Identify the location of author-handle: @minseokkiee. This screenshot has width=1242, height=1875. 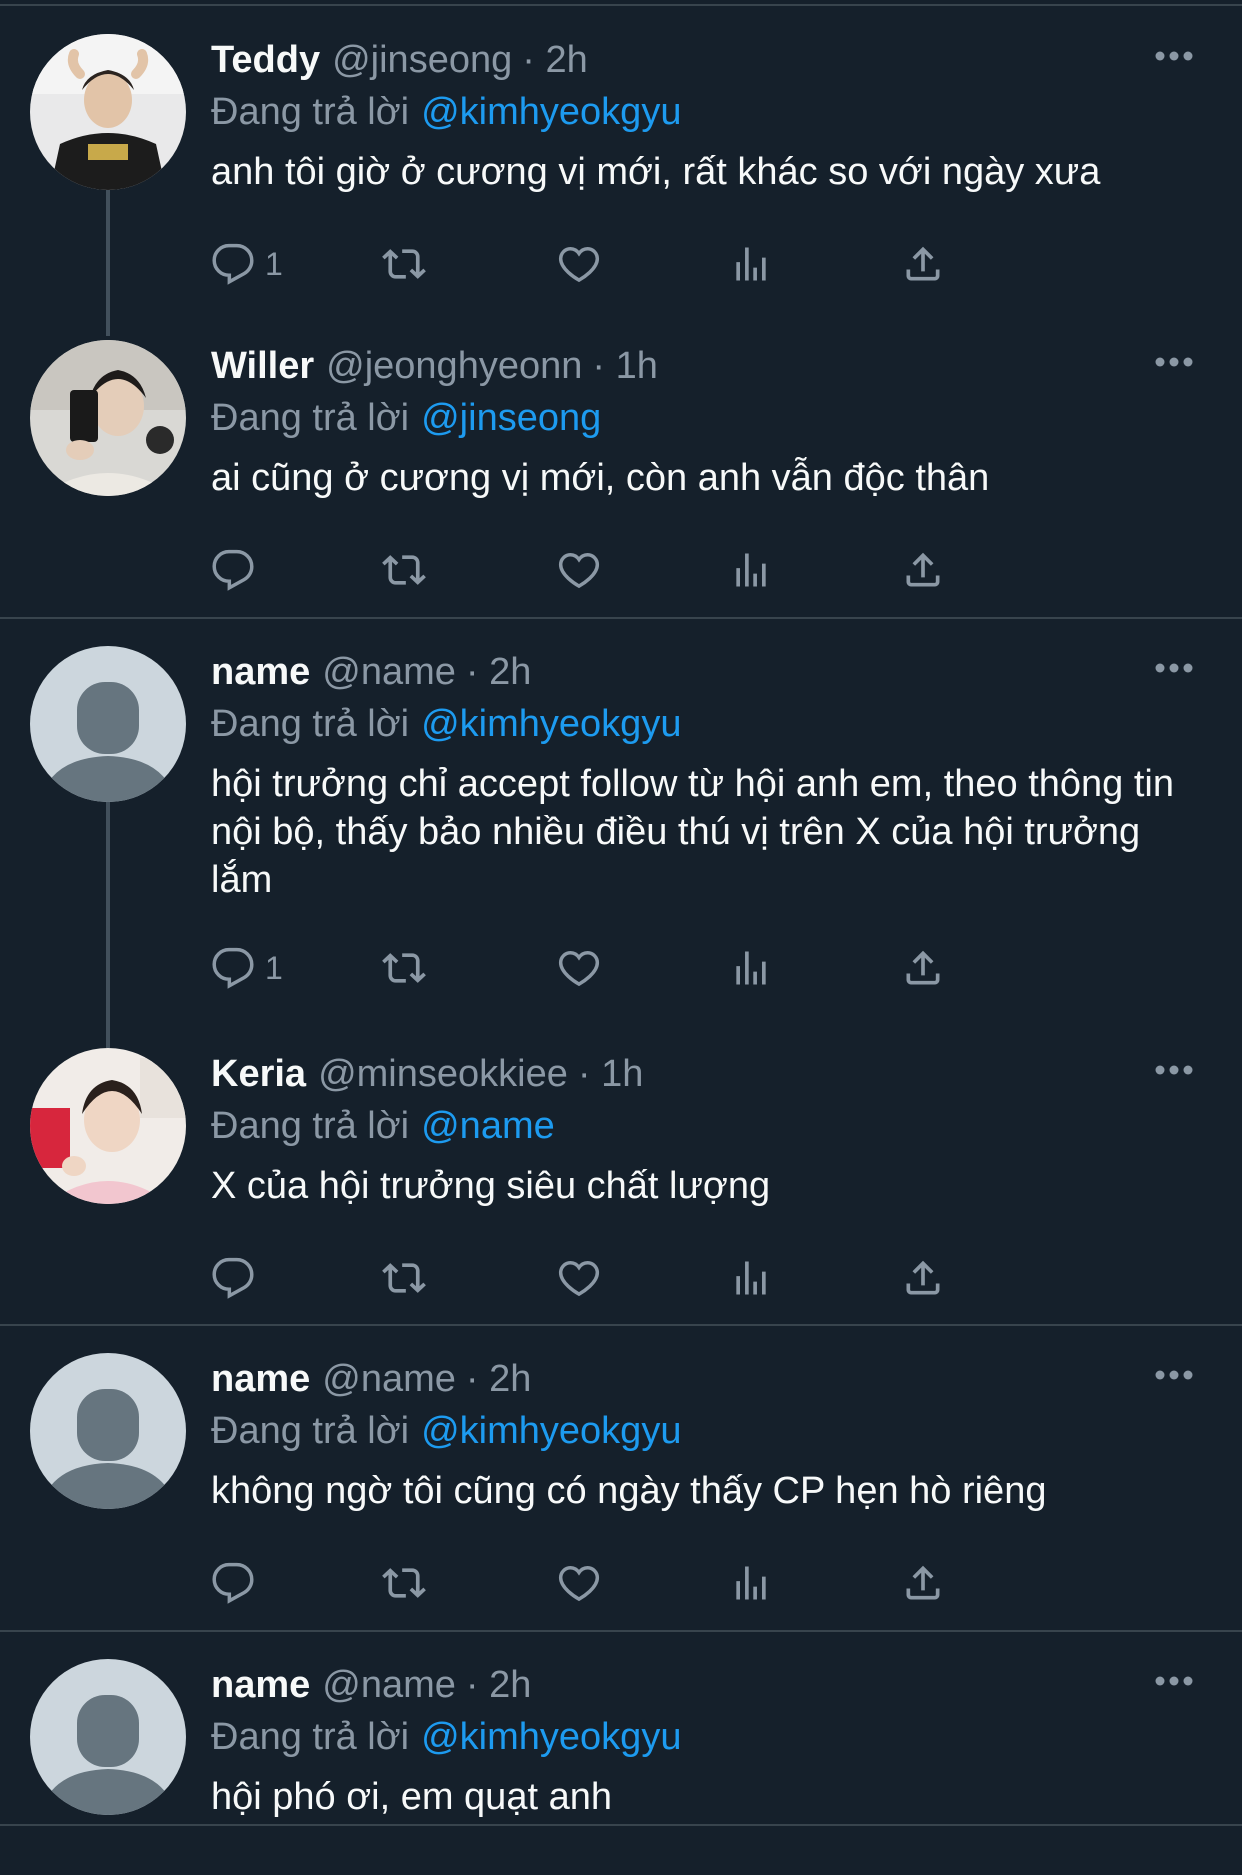
(443, 1074).